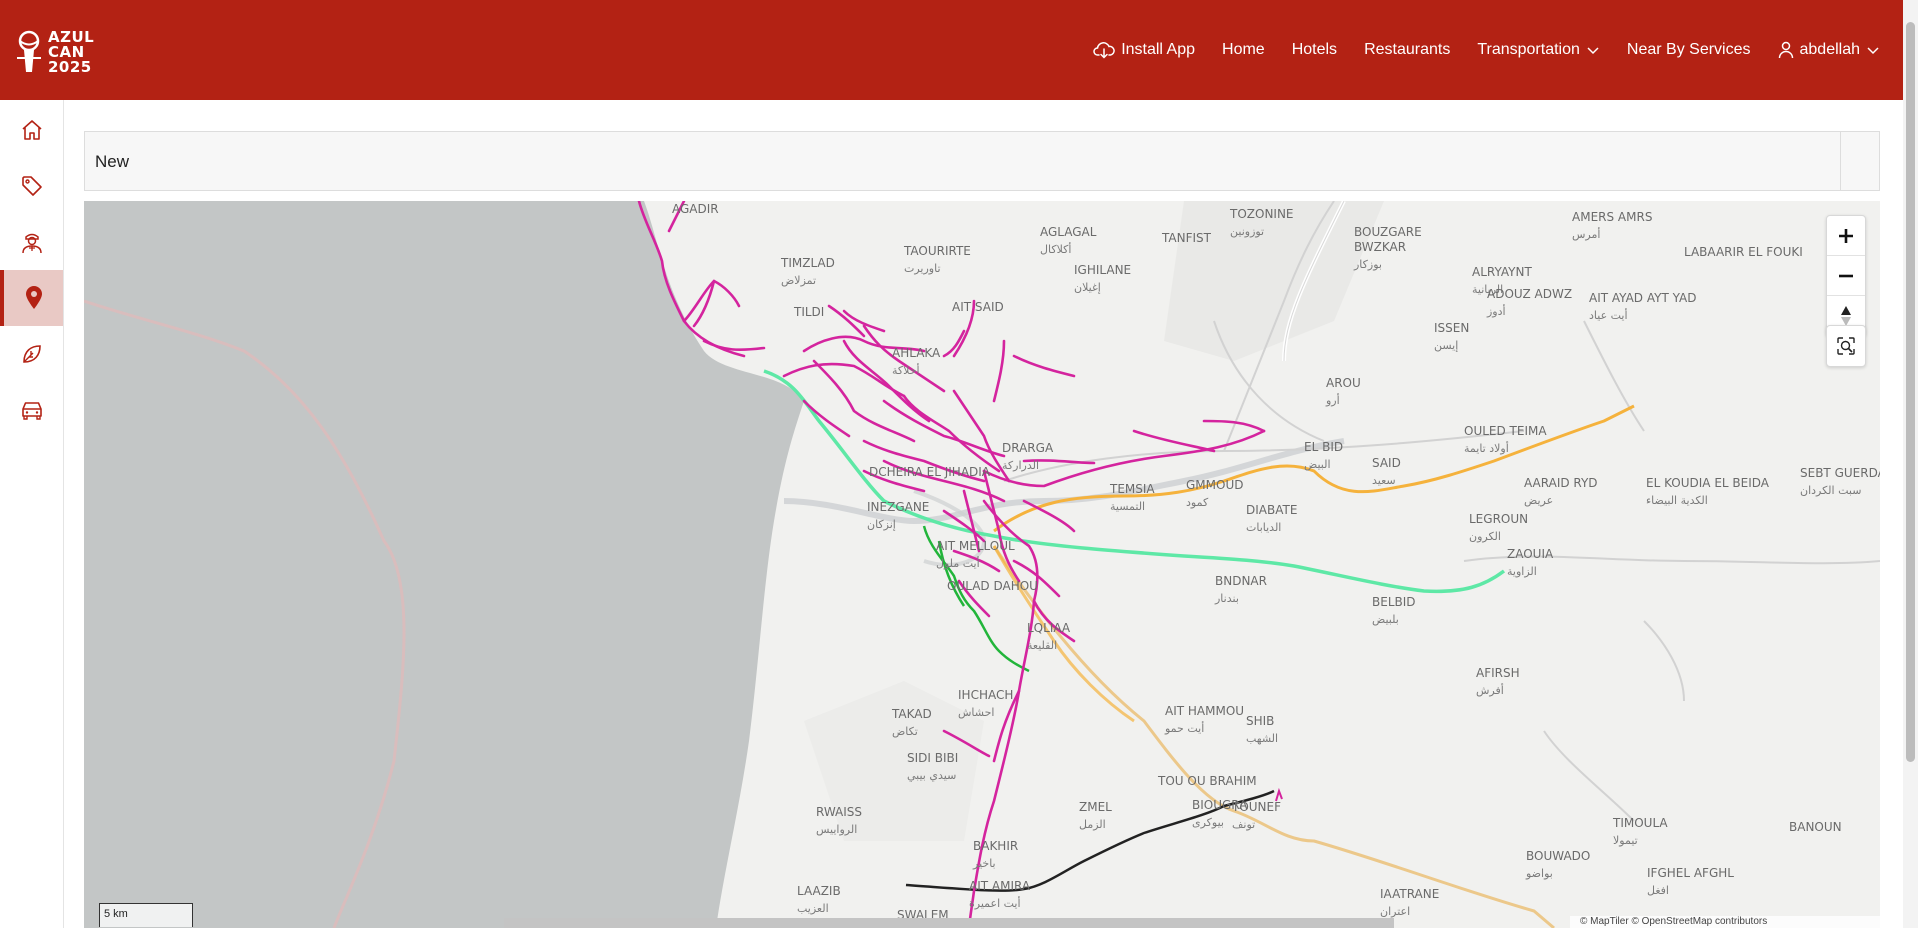 The height and width of the screenshot is (928, 1918). What do you see at coordinates (1323, 455) in the screenshot?
I see `place-label: EL BID البيض` at bounding box center [1323, 455].